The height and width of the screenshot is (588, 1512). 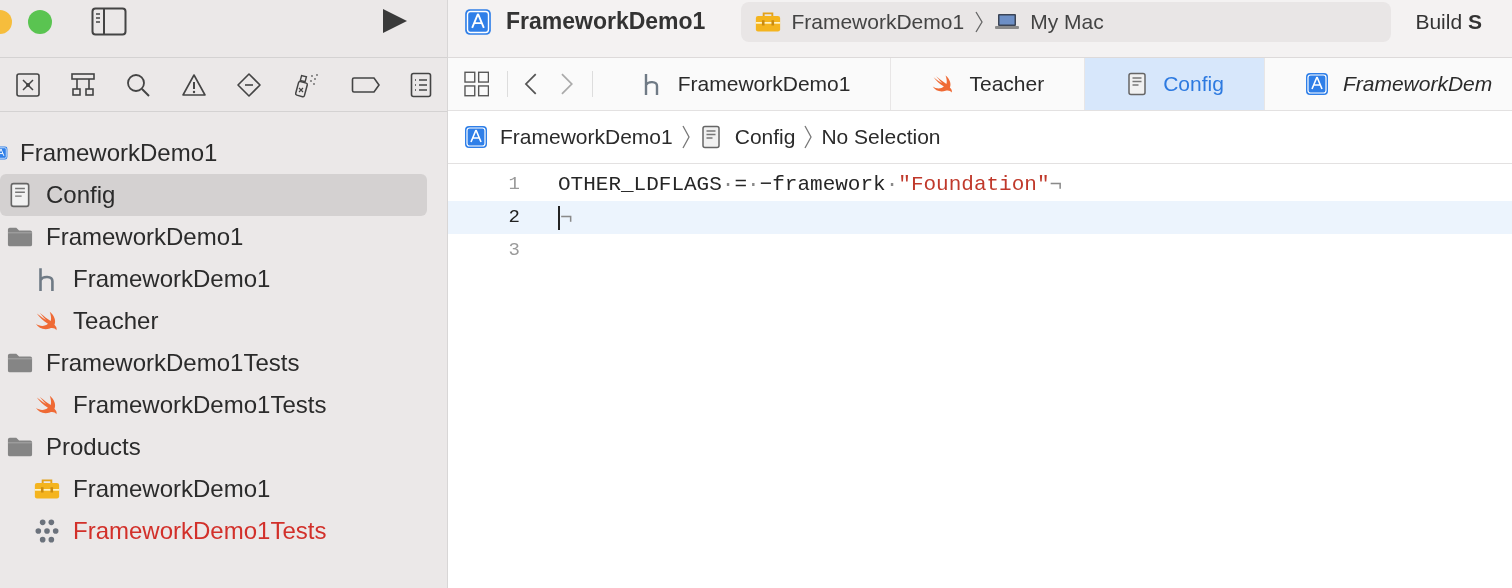 What do you see at coordinates (249, 84) in the screenshot?
I see `diamond-minus-icon` at bounding box center [249, 84].